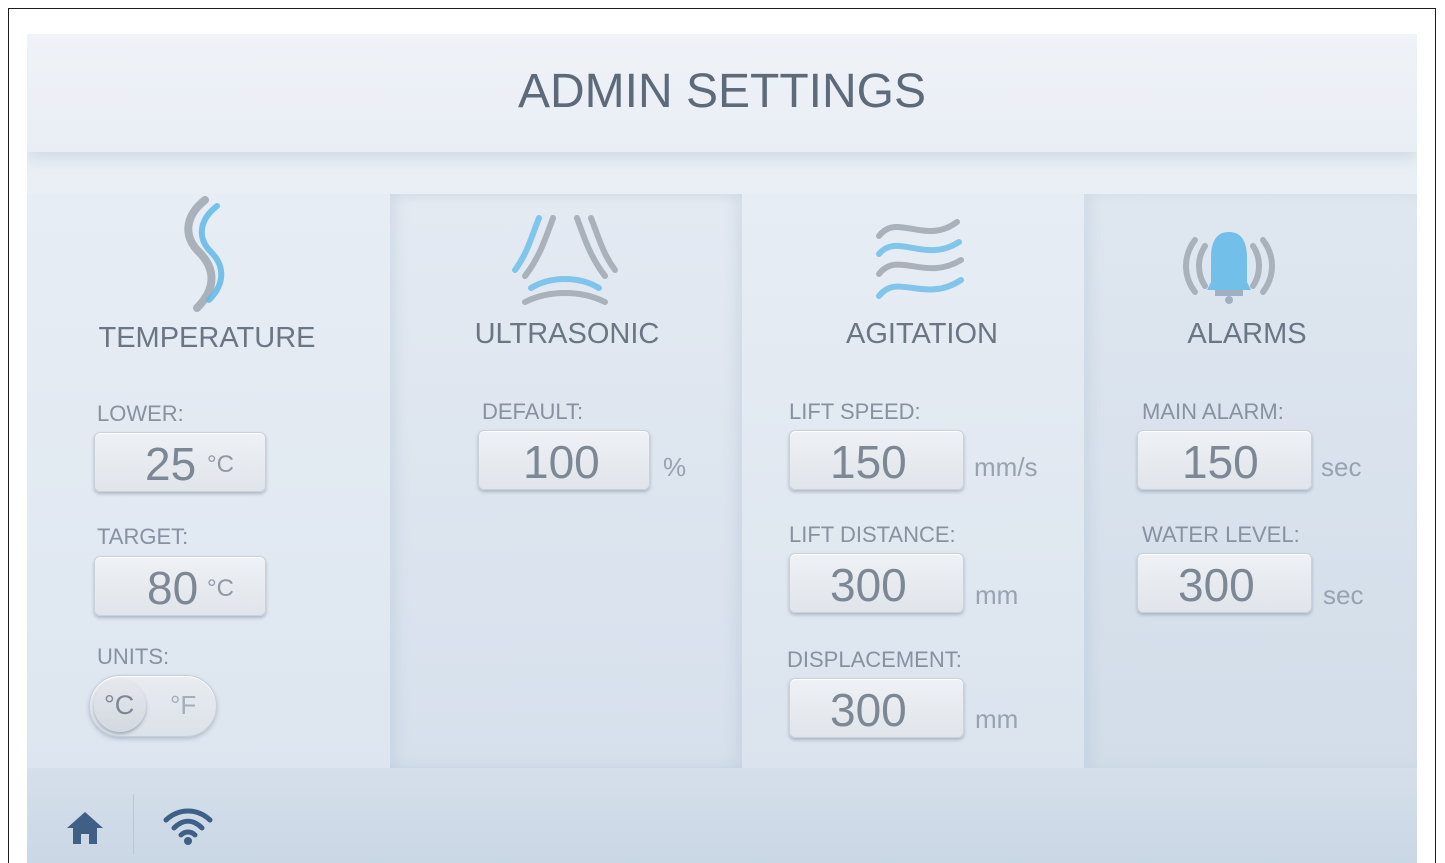 This screenshot has height=863, width=1445. I want to click on target-temp-field: 80 °C, so click(180, 586).